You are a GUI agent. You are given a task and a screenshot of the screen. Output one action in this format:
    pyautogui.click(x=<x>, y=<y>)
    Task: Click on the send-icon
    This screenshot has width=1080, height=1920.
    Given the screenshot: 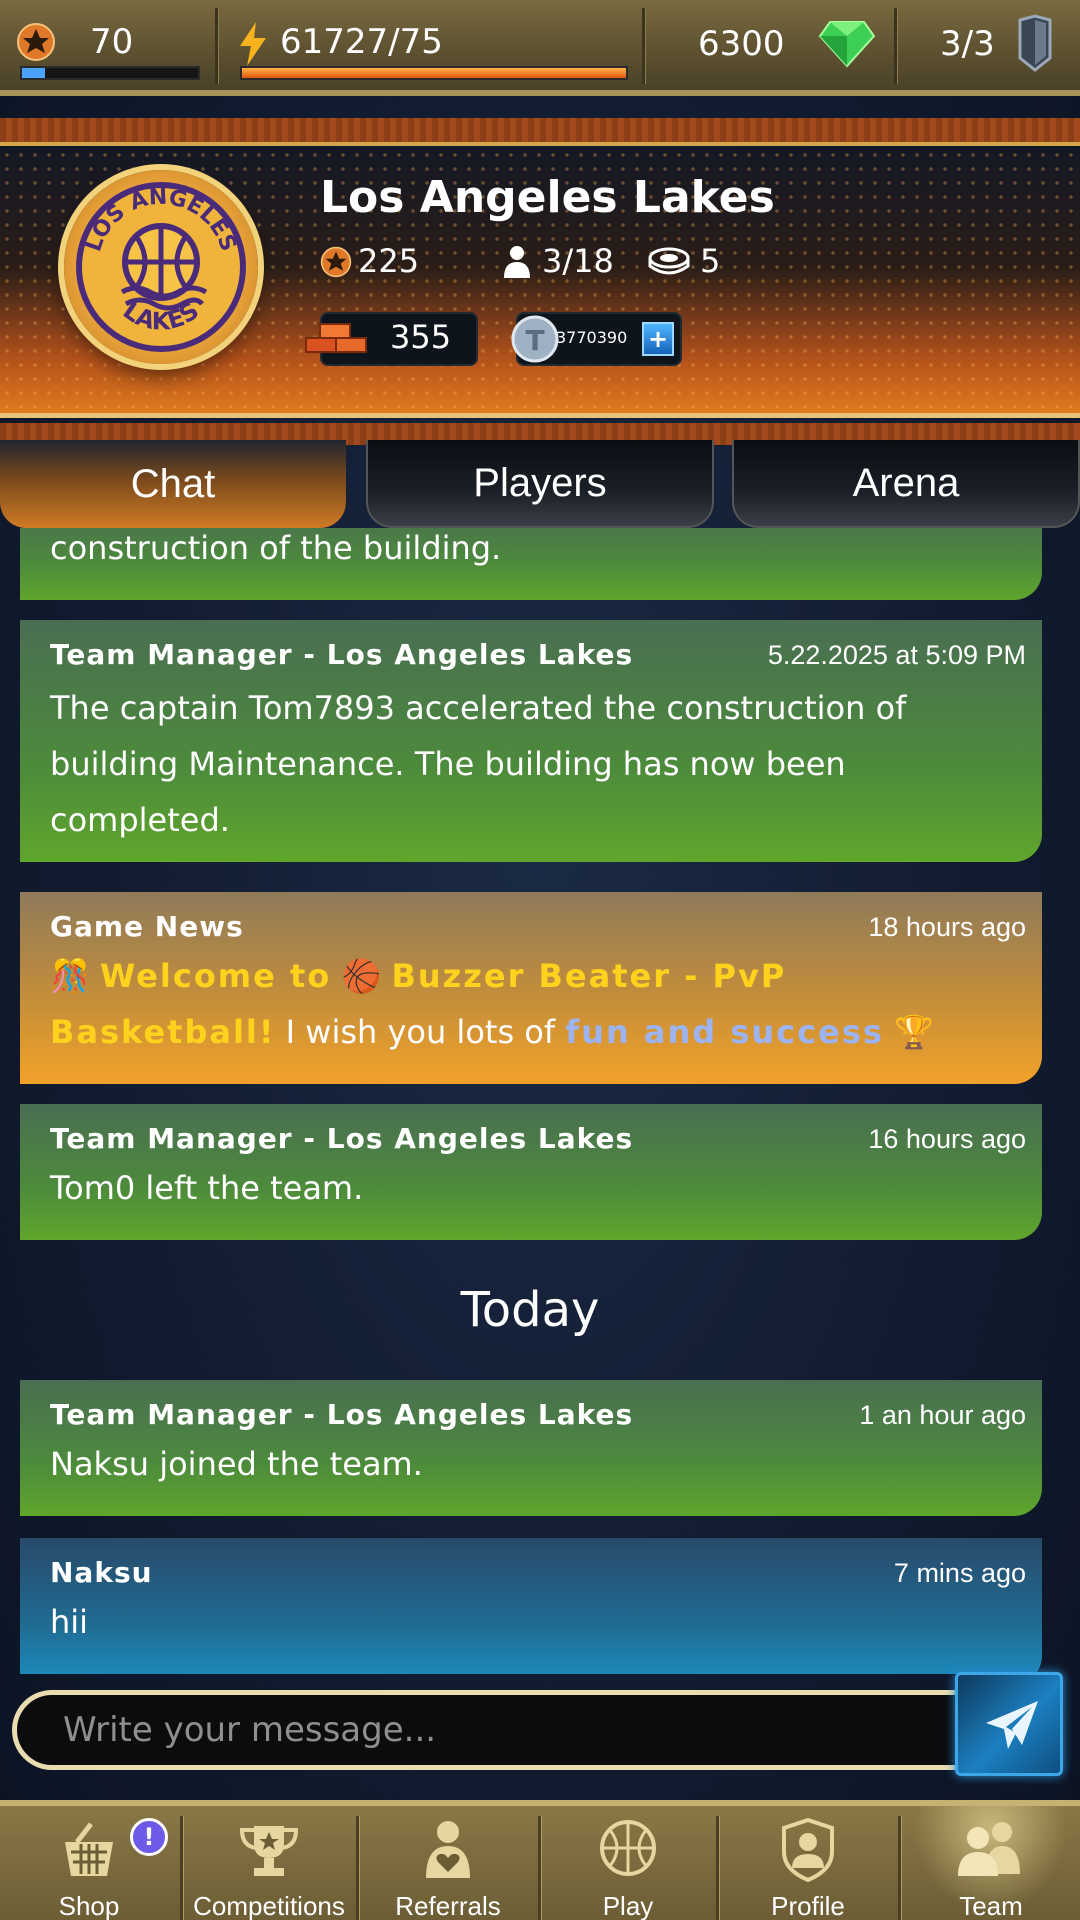 What is the action you would take?
    pyautogui.click(x=1012, y=1725)
    